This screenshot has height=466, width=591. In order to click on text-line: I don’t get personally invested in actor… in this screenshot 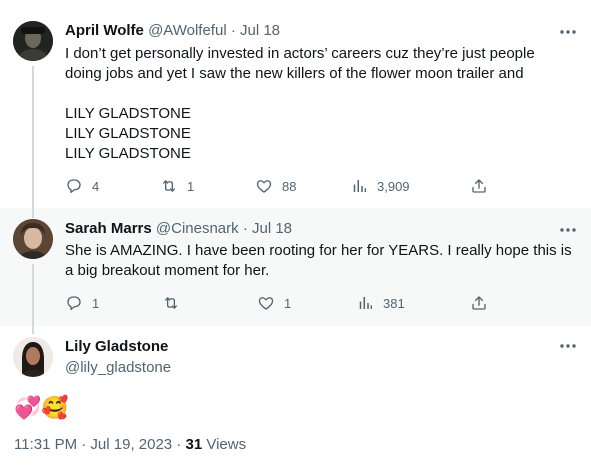, I will do `click(300, 53)`.